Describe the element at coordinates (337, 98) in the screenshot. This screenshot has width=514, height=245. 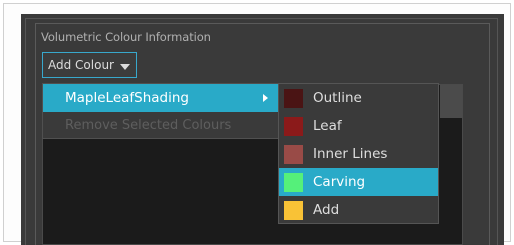
I see `submenu-item-label: Outline` at that location.